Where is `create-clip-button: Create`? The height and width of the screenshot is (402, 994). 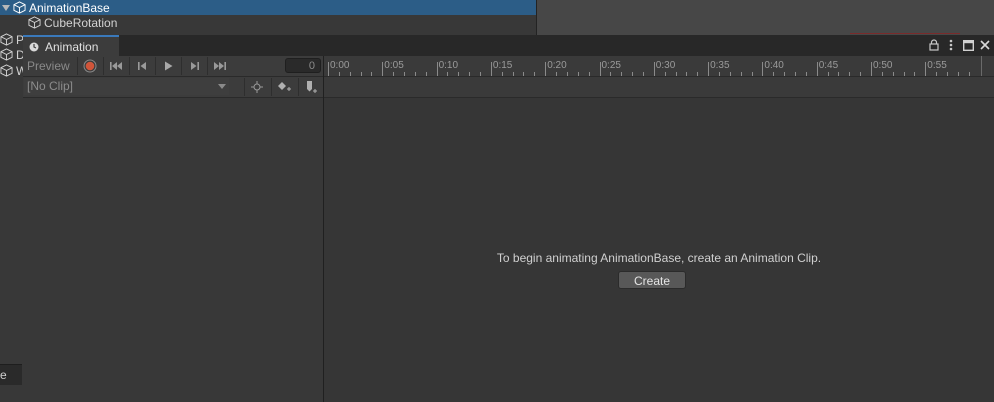
create-clip-button: Create is located at coordinates (652, 280).